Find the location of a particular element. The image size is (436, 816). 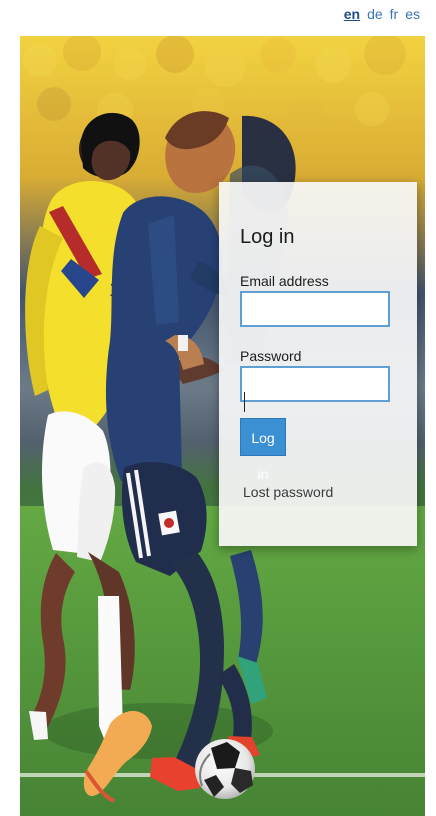

text-cursor is located at coordinates (244, 402).